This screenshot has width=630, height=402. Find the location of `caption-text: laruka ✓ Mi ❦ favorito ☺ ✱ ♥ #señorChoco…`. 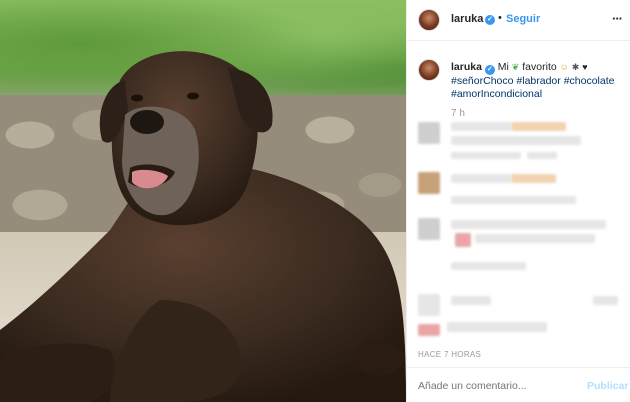

caption-text: laruka ✓ Mi ❦ favorito ☺ ✱ ♥ #señorChoco… is located at coordinates (538, 81).